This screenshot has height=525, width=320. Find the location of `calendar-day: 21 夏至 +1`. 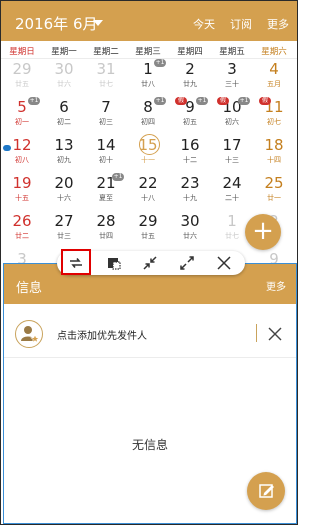

calendar-day: 21 夏至 +1 is located at coordinates (106, 191).